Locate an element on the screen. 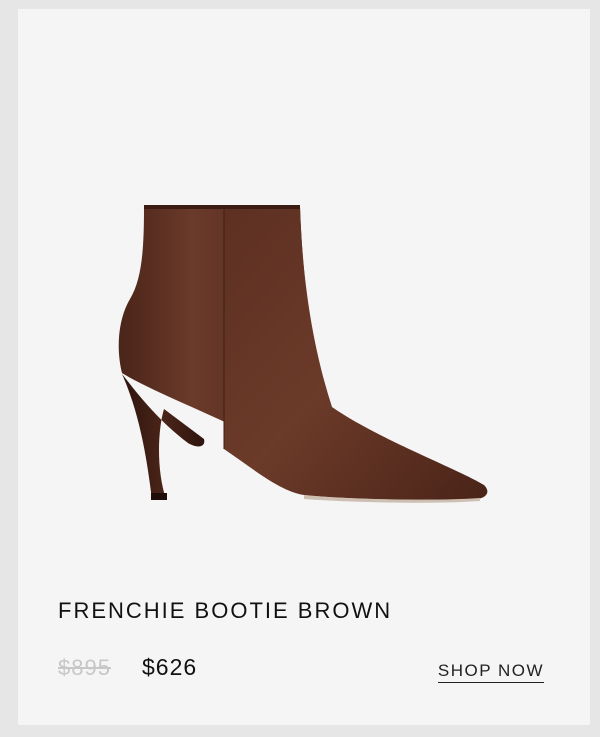  original-price: $895 is located at coordinates (84, 667).